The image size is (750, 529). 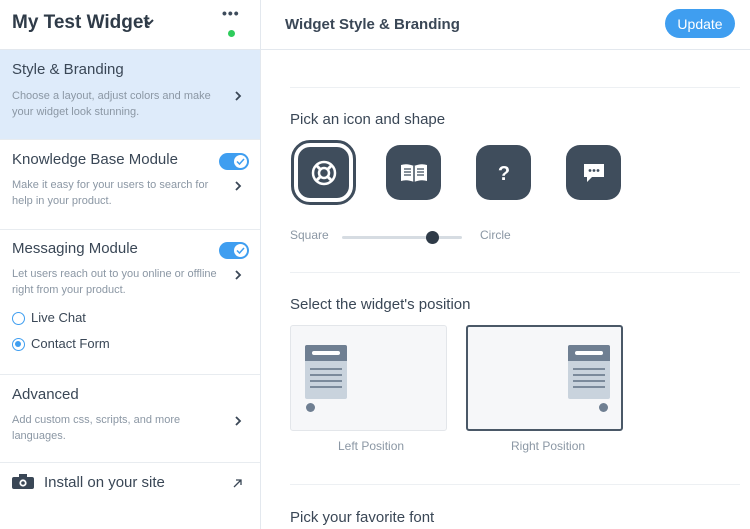 I want to click on chevron-down-icon, so click(x=149, y=22).